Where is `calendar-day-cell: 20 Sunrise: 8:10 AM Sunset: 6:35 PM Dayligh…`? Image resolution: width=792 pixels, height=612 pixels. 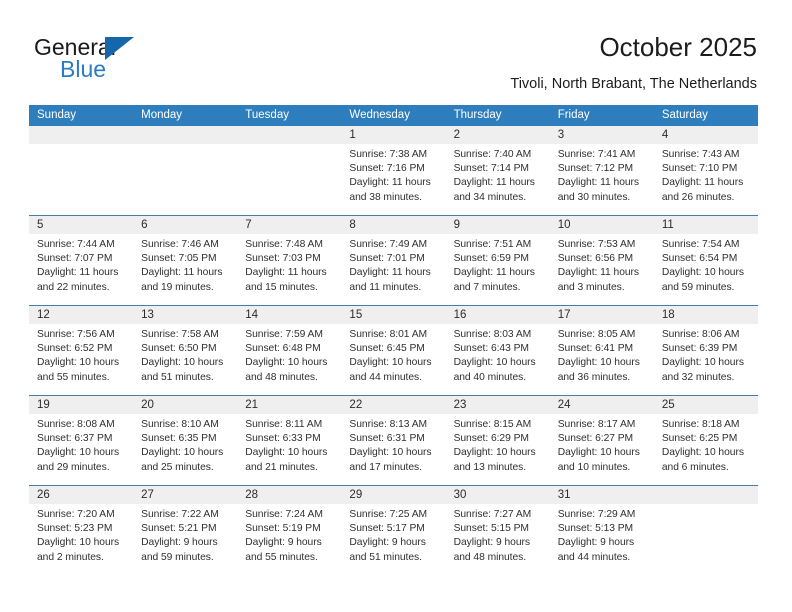 calendar-day-cell: 20 Sunrise: 8:10 AM Sunset: 6:35 PM Dayligh… is located at coordinates (185, 440).